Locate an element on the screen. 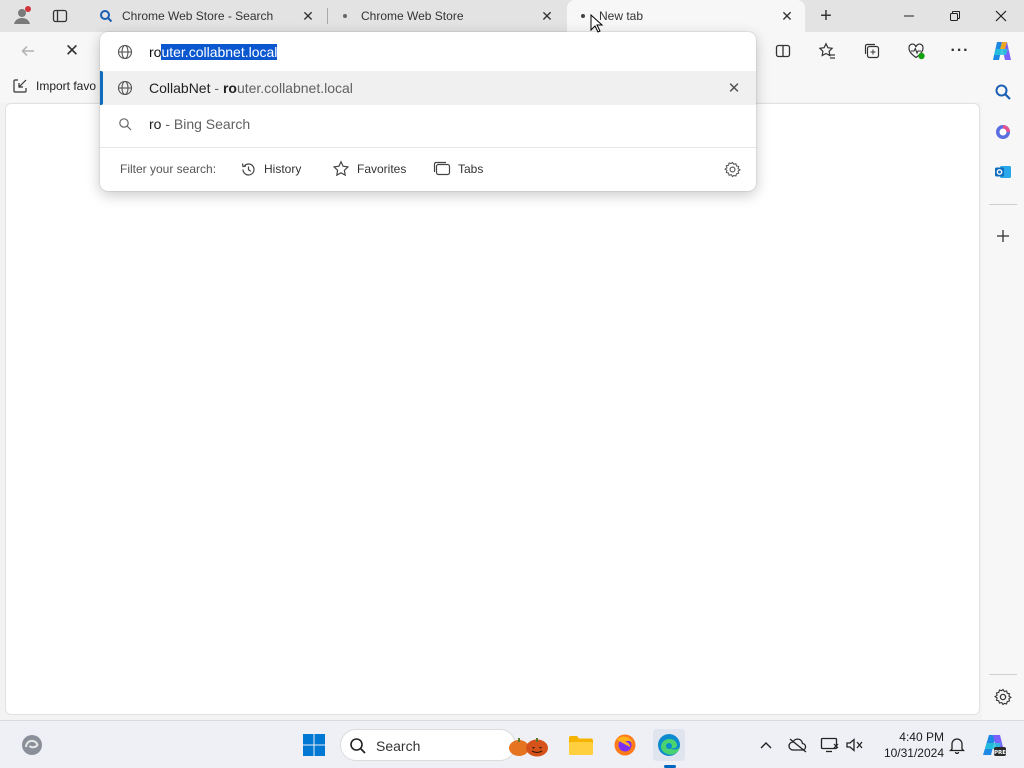 The height and width of the screenshot is (768, 1024). profile-icon is located at coordinates (22, 15).